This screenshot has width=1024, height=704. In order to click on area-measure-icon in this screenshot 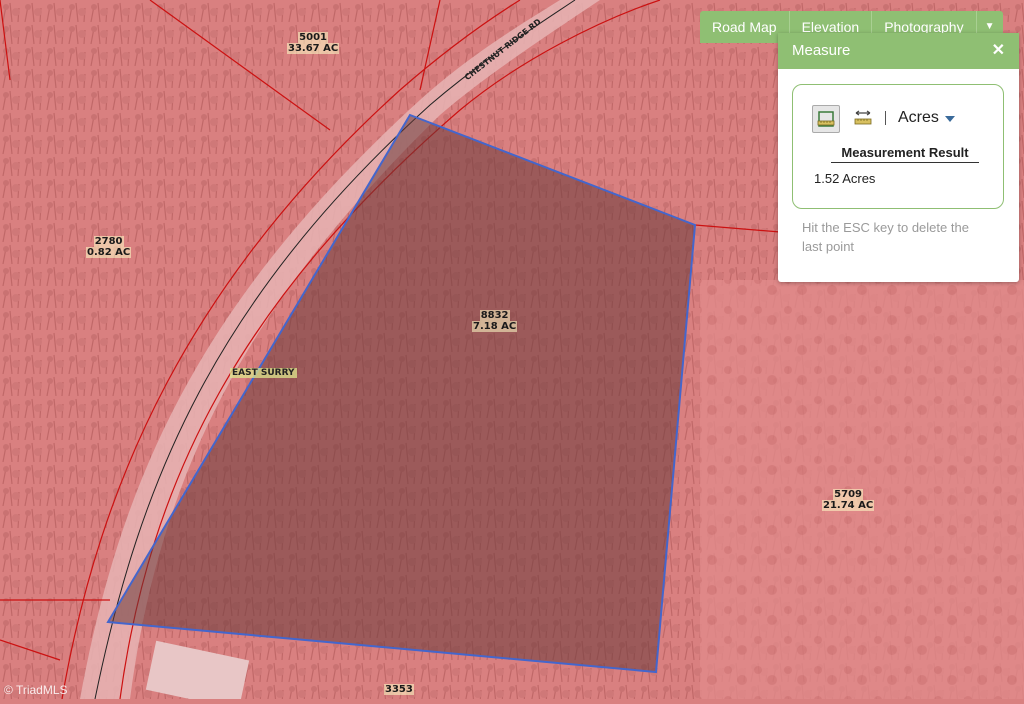, I will do `click(826, 119)`.